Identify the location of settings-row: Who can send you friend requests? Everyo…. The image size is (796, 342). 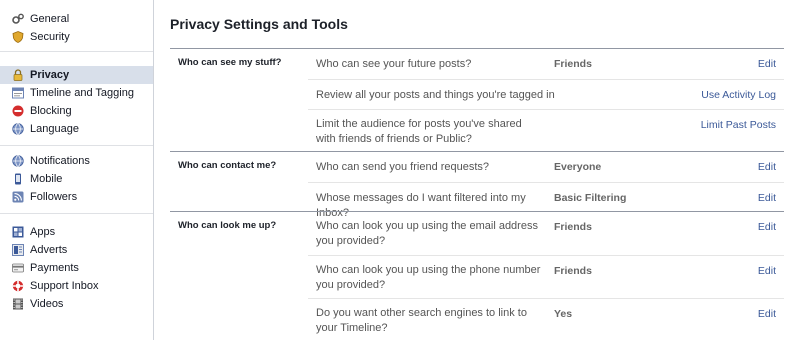
(546, 167).